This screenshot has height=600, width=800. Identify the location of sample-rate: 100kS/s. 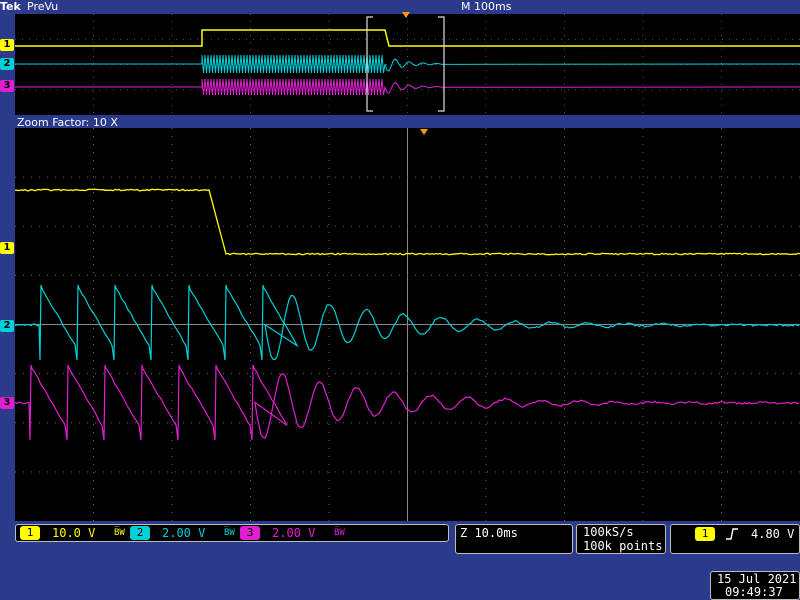
(608, 532).